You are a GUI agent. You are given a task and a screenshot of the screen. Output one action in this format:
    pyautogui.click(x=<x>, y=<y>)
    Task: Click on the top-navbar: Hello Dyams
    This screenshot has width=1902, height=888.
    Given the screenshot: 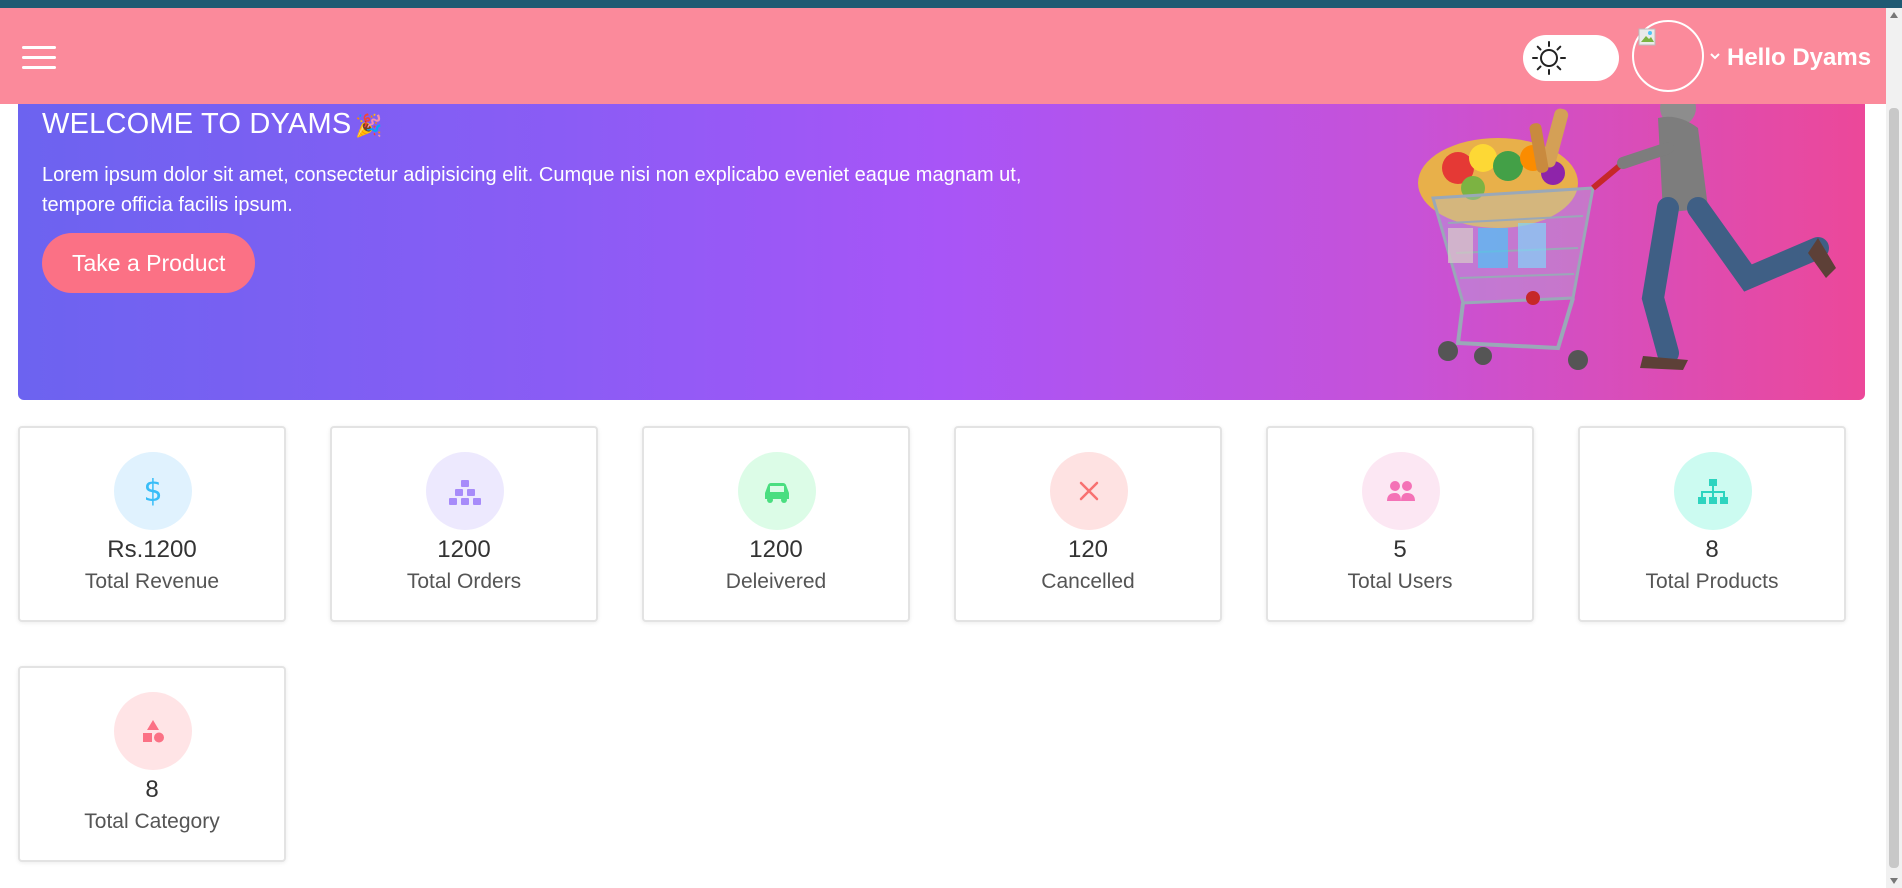 What is the action you would take?
    pyautogui.click(x=943, y=56)
    